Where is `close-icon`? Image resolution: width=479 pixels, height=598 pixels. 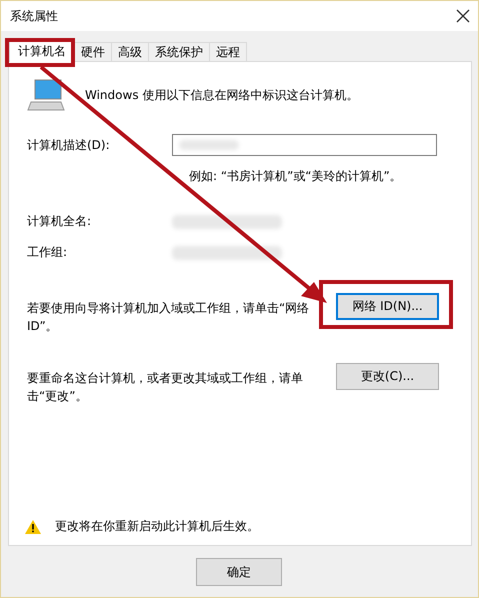
close-icon is located at coordinates (463, 16).